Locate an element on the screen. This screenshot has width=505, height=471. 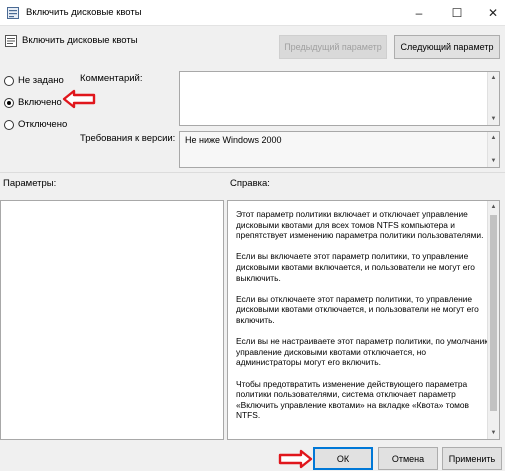
help-label: Справка: is located at coordinates (250, 183).